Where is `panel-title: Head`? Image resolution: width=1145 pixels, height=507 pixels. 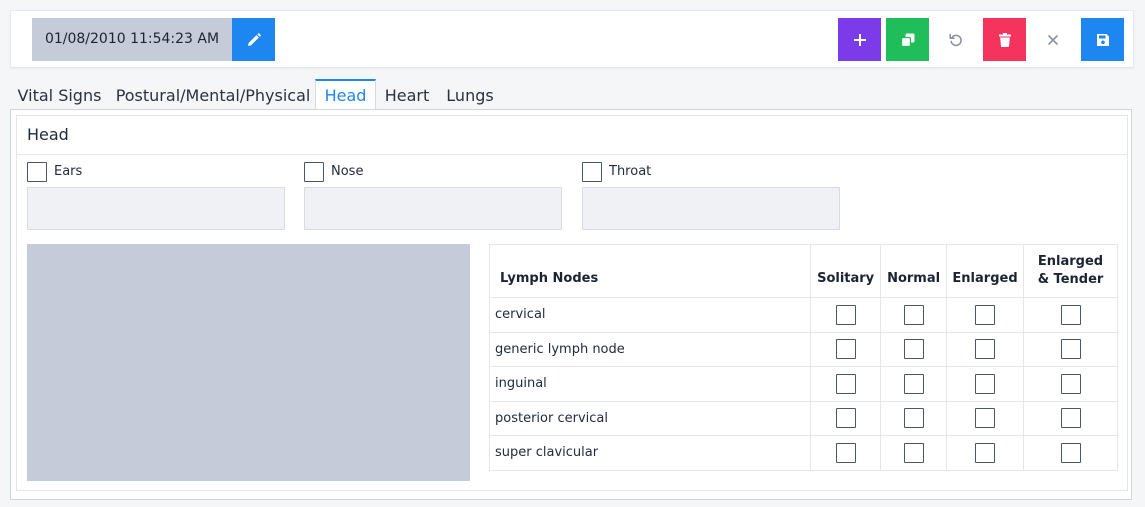
panel-title: Head is located at coordinates (572, 135).